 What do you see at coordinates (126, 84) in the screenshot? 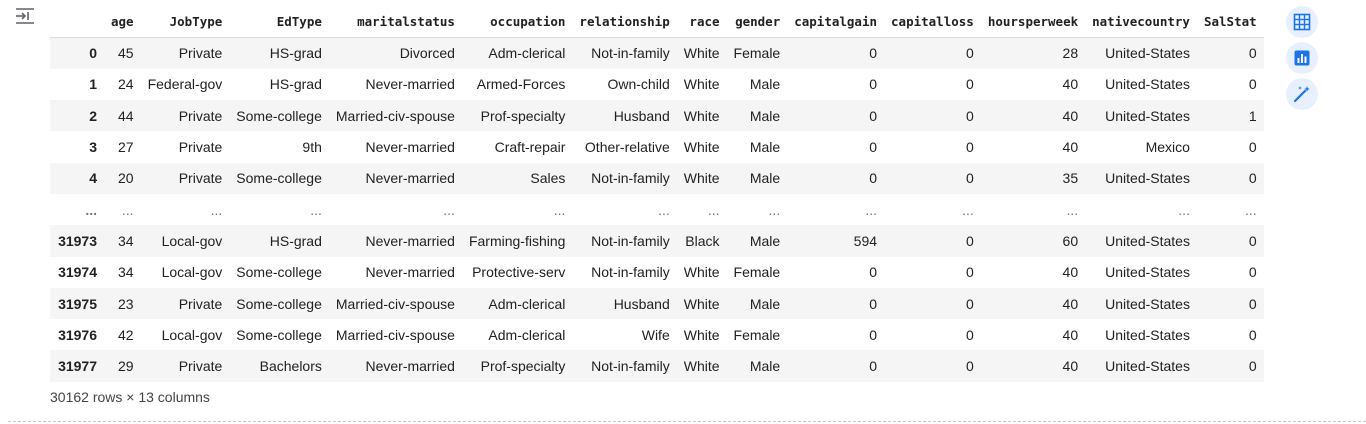
I see `table-cell: 24` at bounding box center [126, 84].